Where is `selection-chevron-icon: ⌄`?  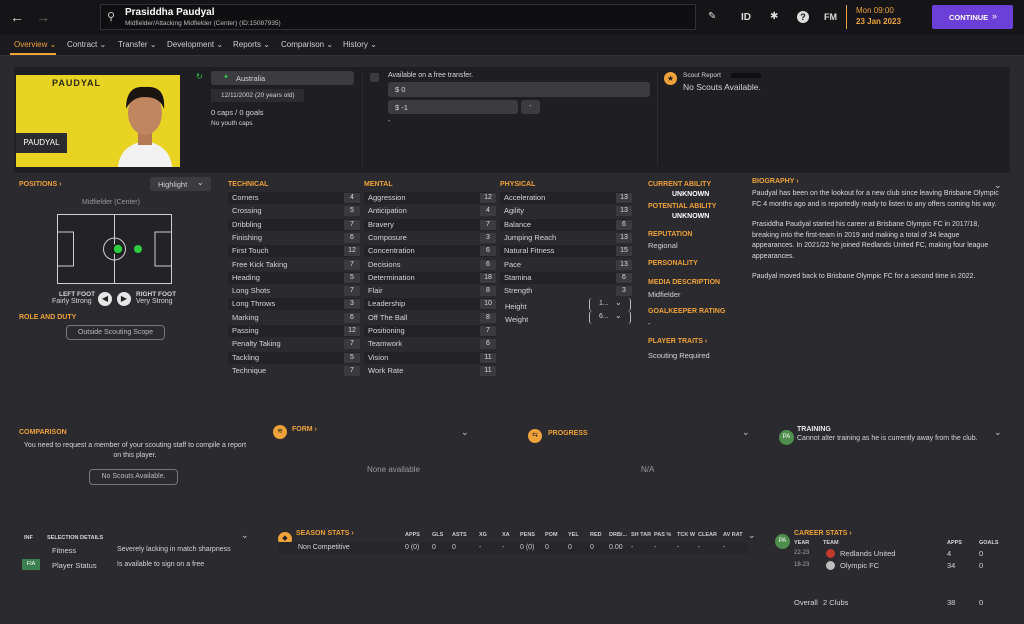
selection-chevron-icon: ⌄ is located at coordinates (245, 535).